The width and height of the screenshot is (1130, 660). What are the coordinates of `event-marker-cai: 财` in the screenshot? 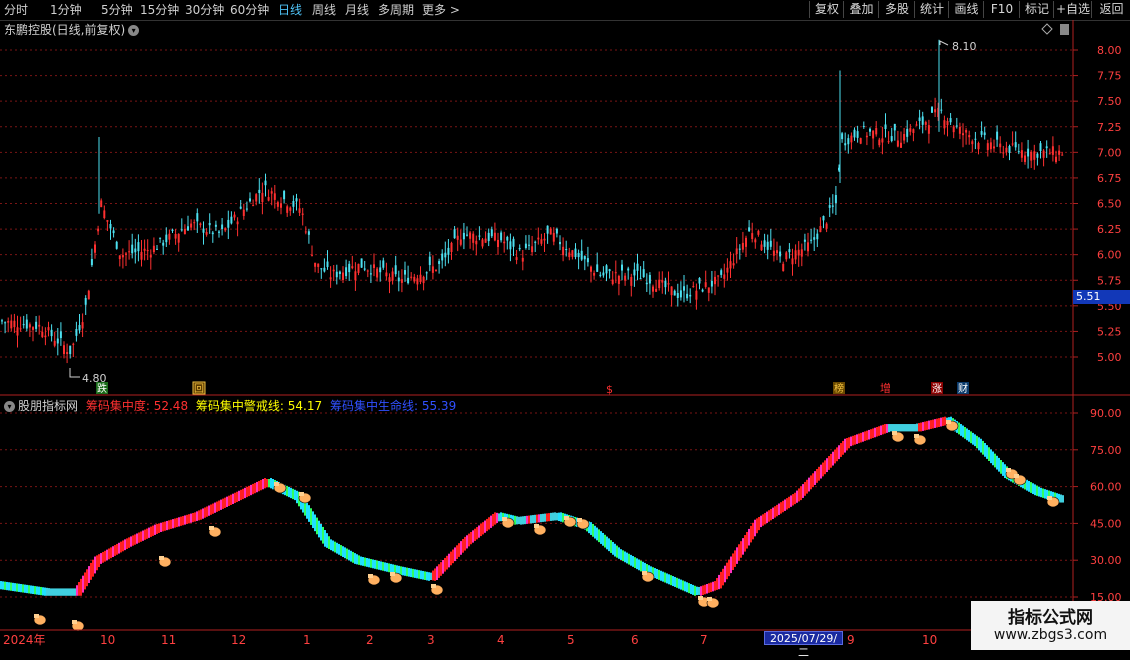 It's located at (963, 388).